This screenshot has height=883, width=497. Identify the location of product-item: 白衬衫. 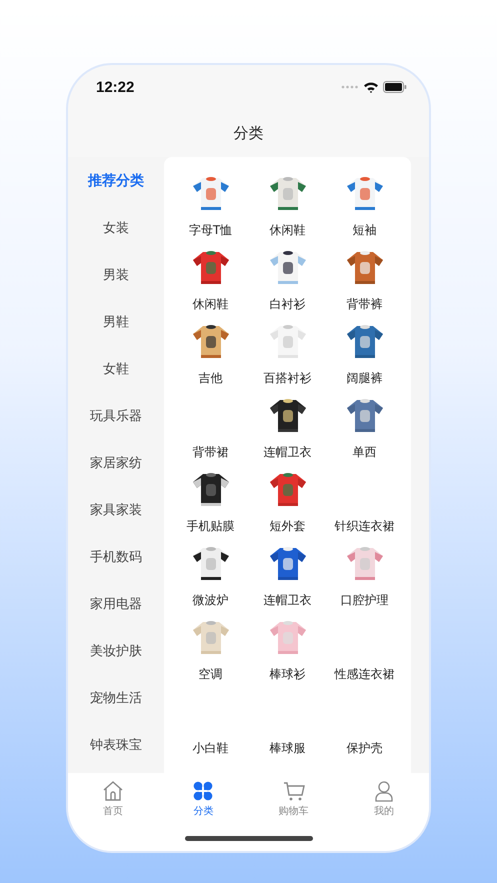
(288, 304).